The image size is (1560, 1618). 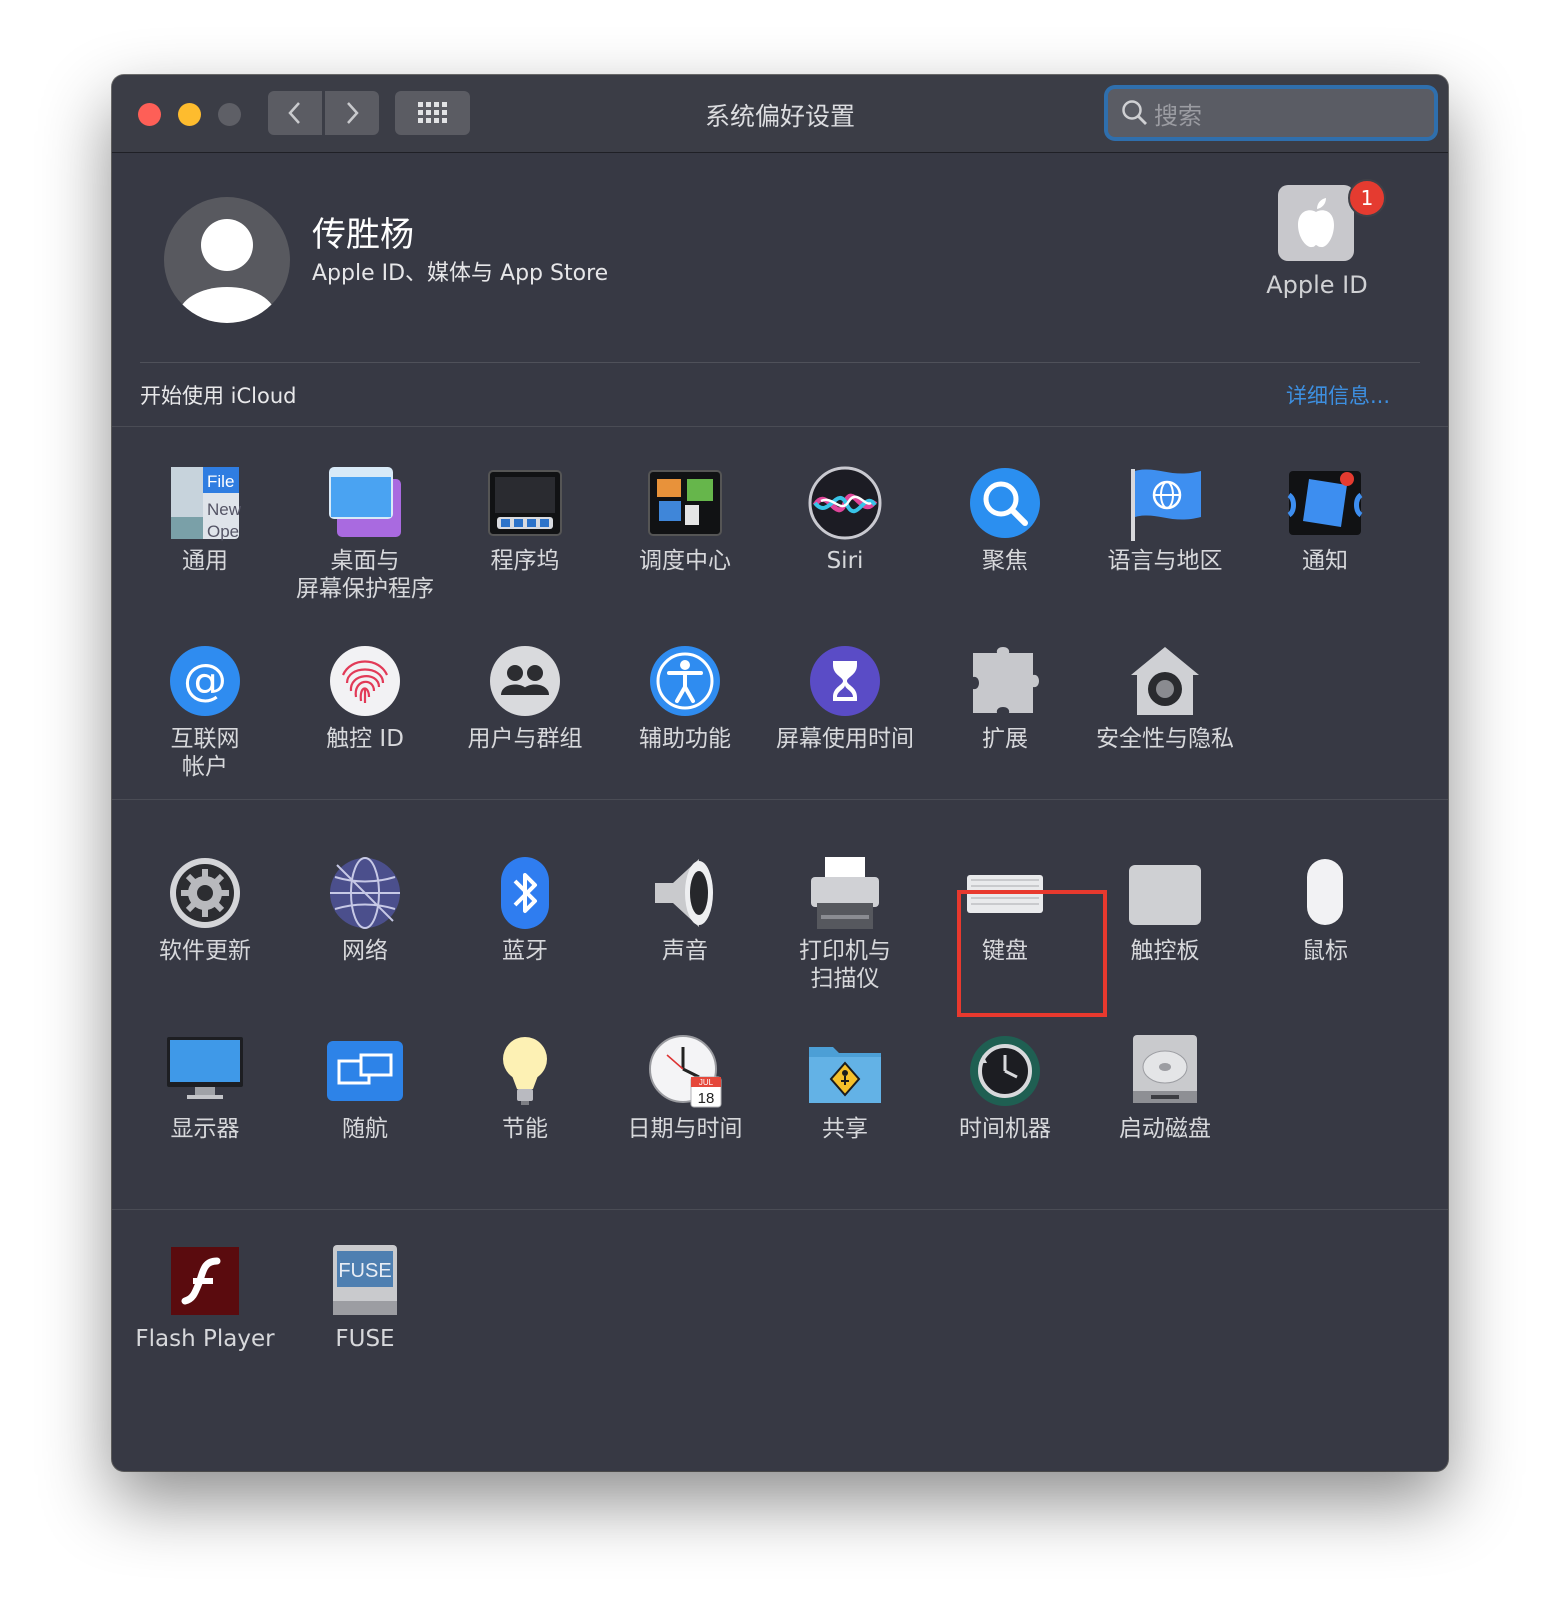 I want to click on pane-spotlight: 聚焦, so click(x=1005, y=520).